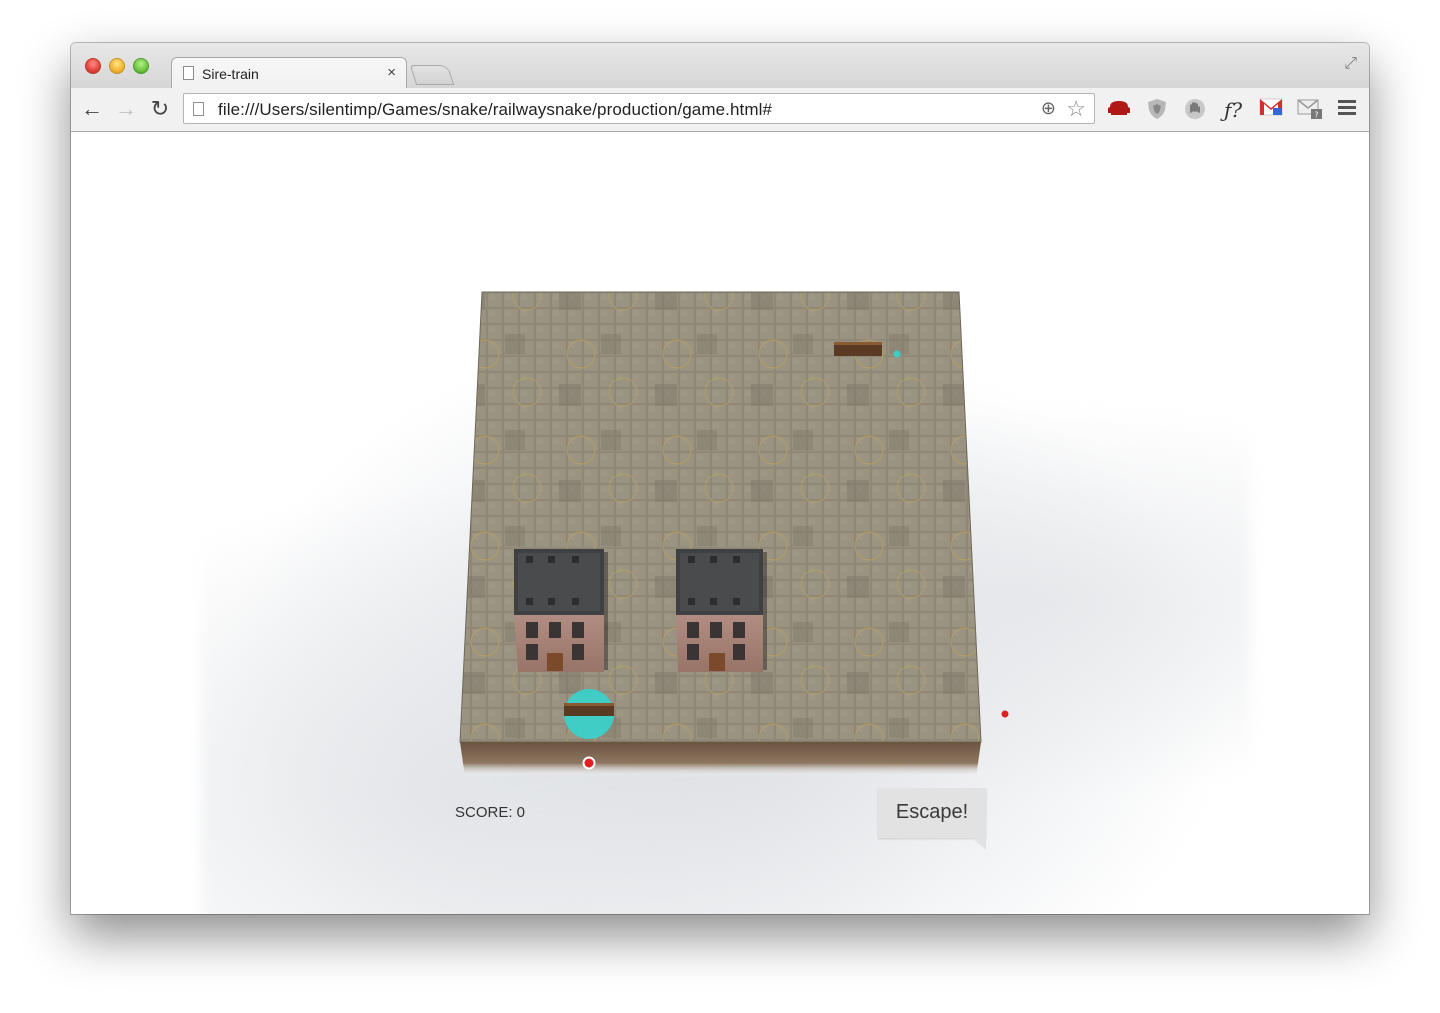 This screenshot has width=1440, height=1013. Describe the element at coordinates (1195, 110) in the screenshot. I see `hand-icon` at that location.